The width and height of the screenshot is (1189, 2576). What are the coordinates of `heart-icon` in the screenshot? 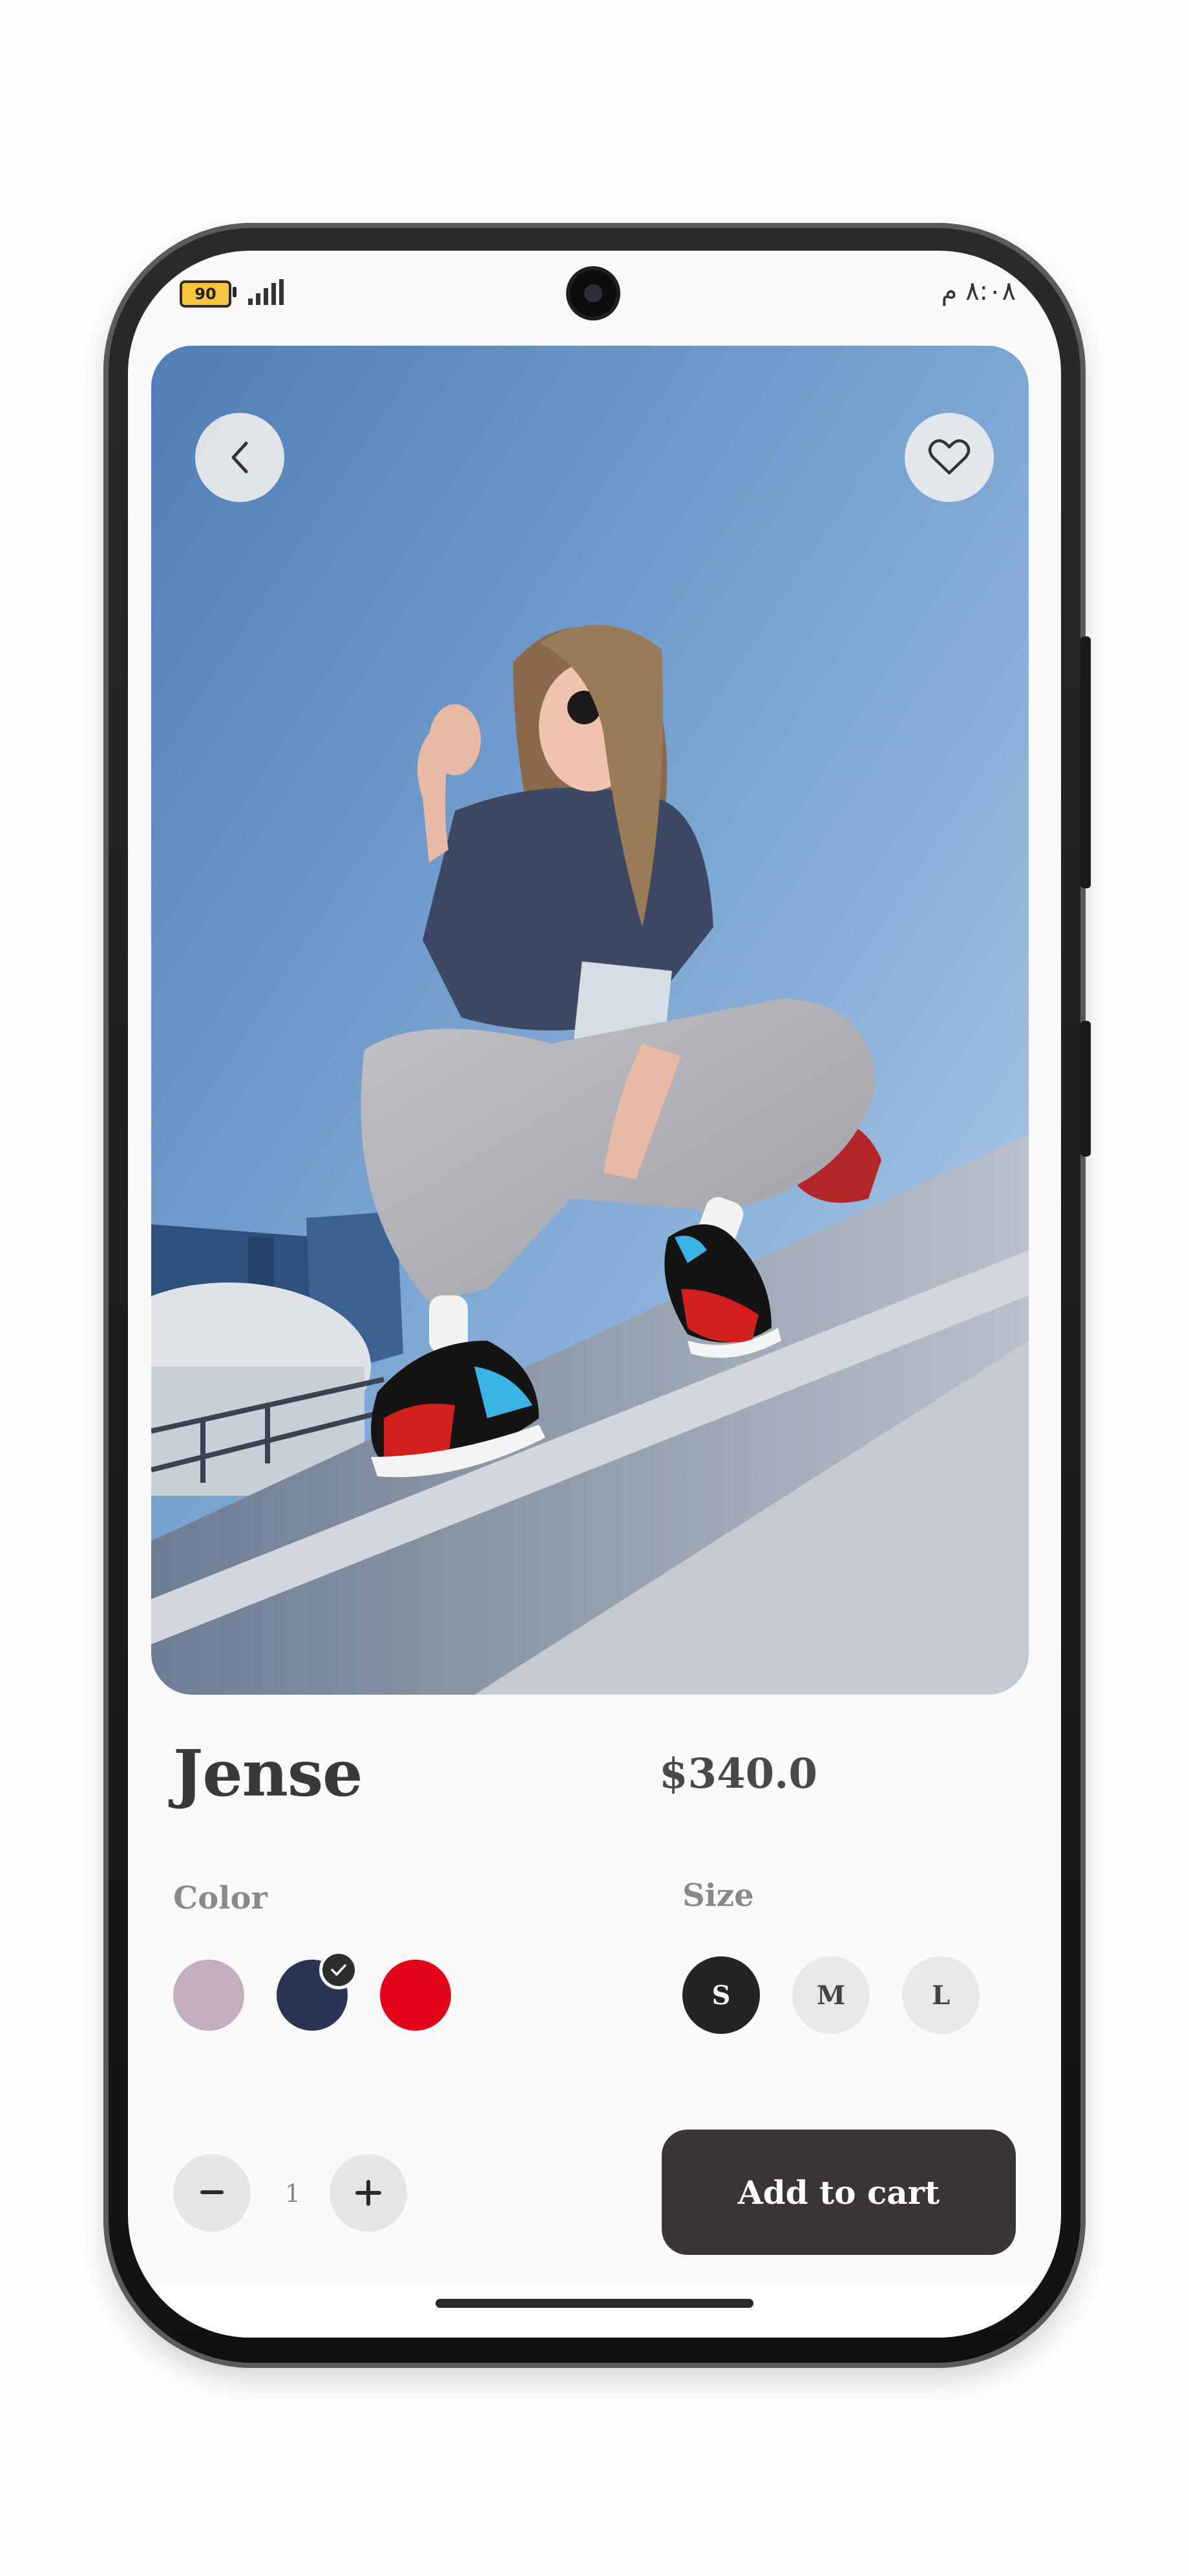 It's located at (950, 457).